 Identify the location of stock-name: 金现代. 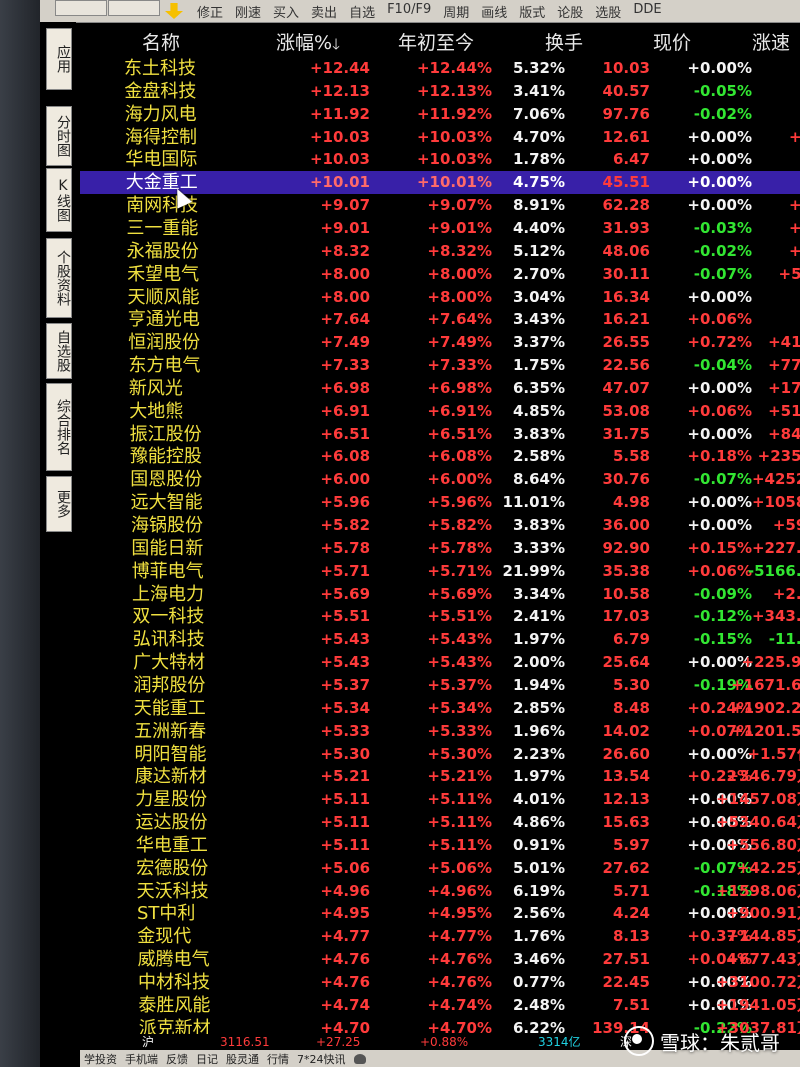
(164, 937).